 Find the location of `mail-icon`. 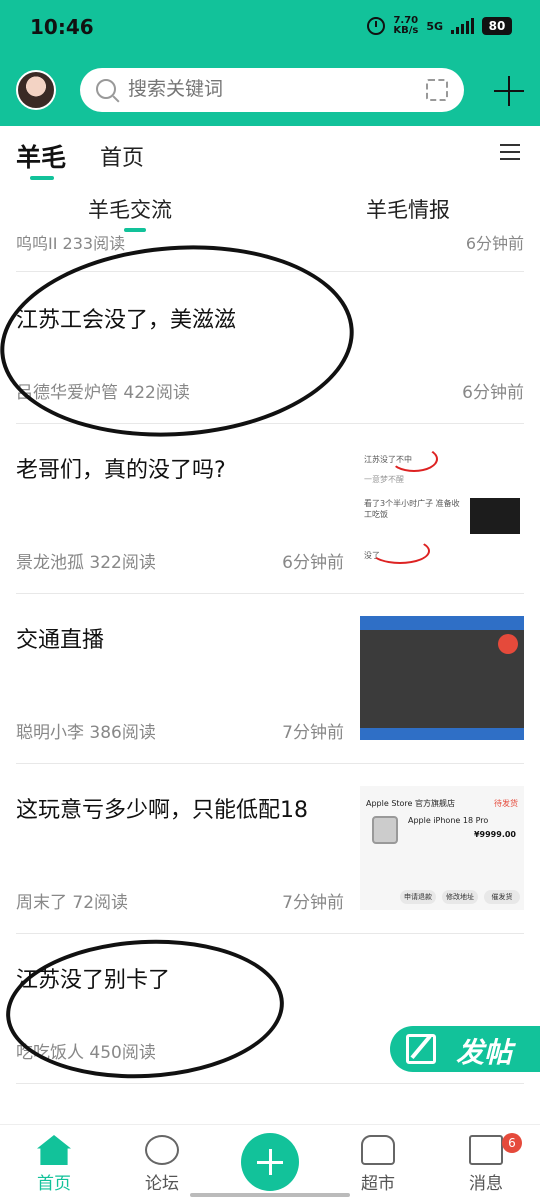

mail-icon is located at coordinates (486, 1150).